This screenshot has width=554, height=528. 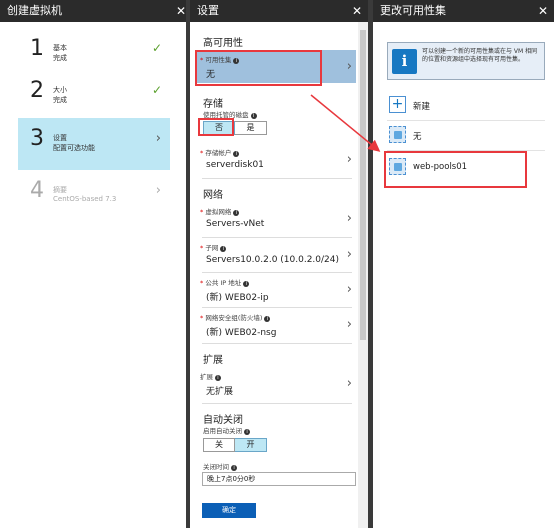 I want to click on scrollbar, so click(x=363, y=275).